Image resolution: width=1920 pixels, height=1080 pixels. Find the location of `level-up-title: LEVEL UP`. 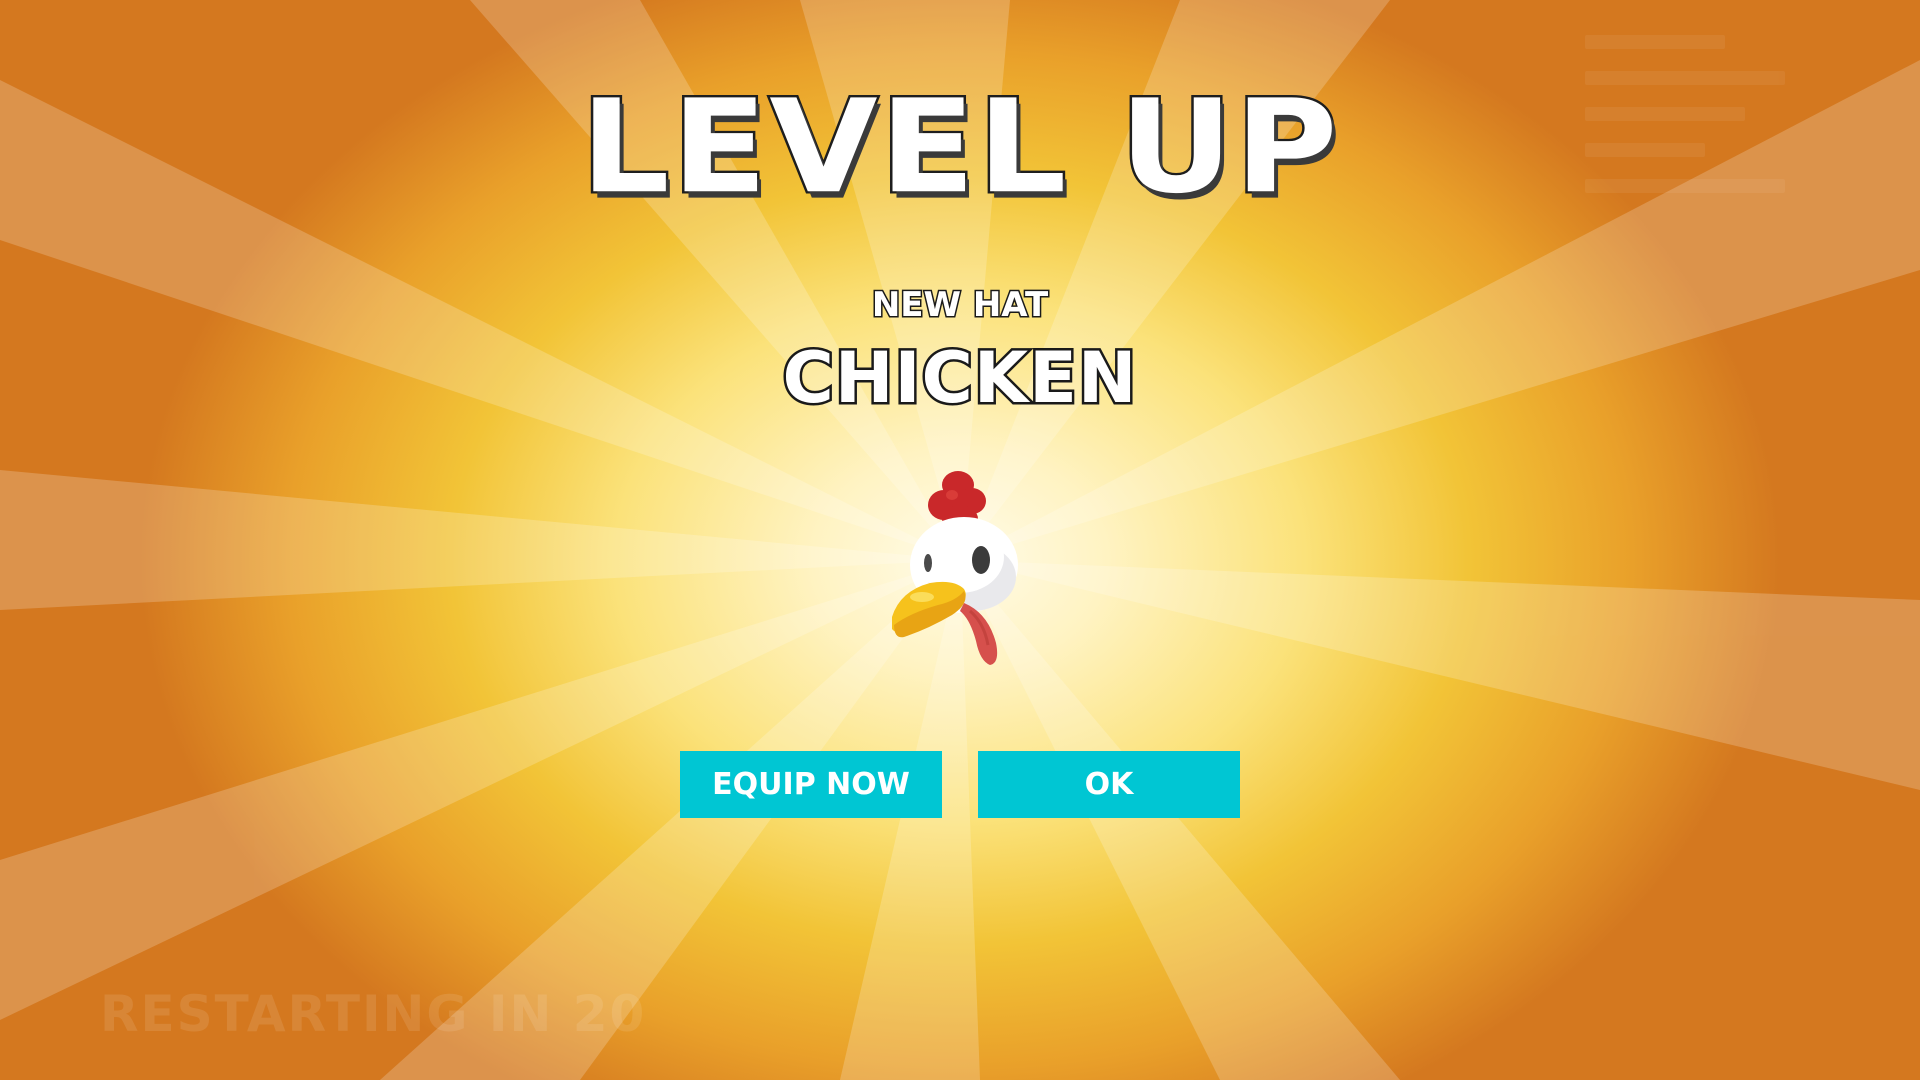

level-up-title: LEVEL UP is located at coordinates (959, 148).